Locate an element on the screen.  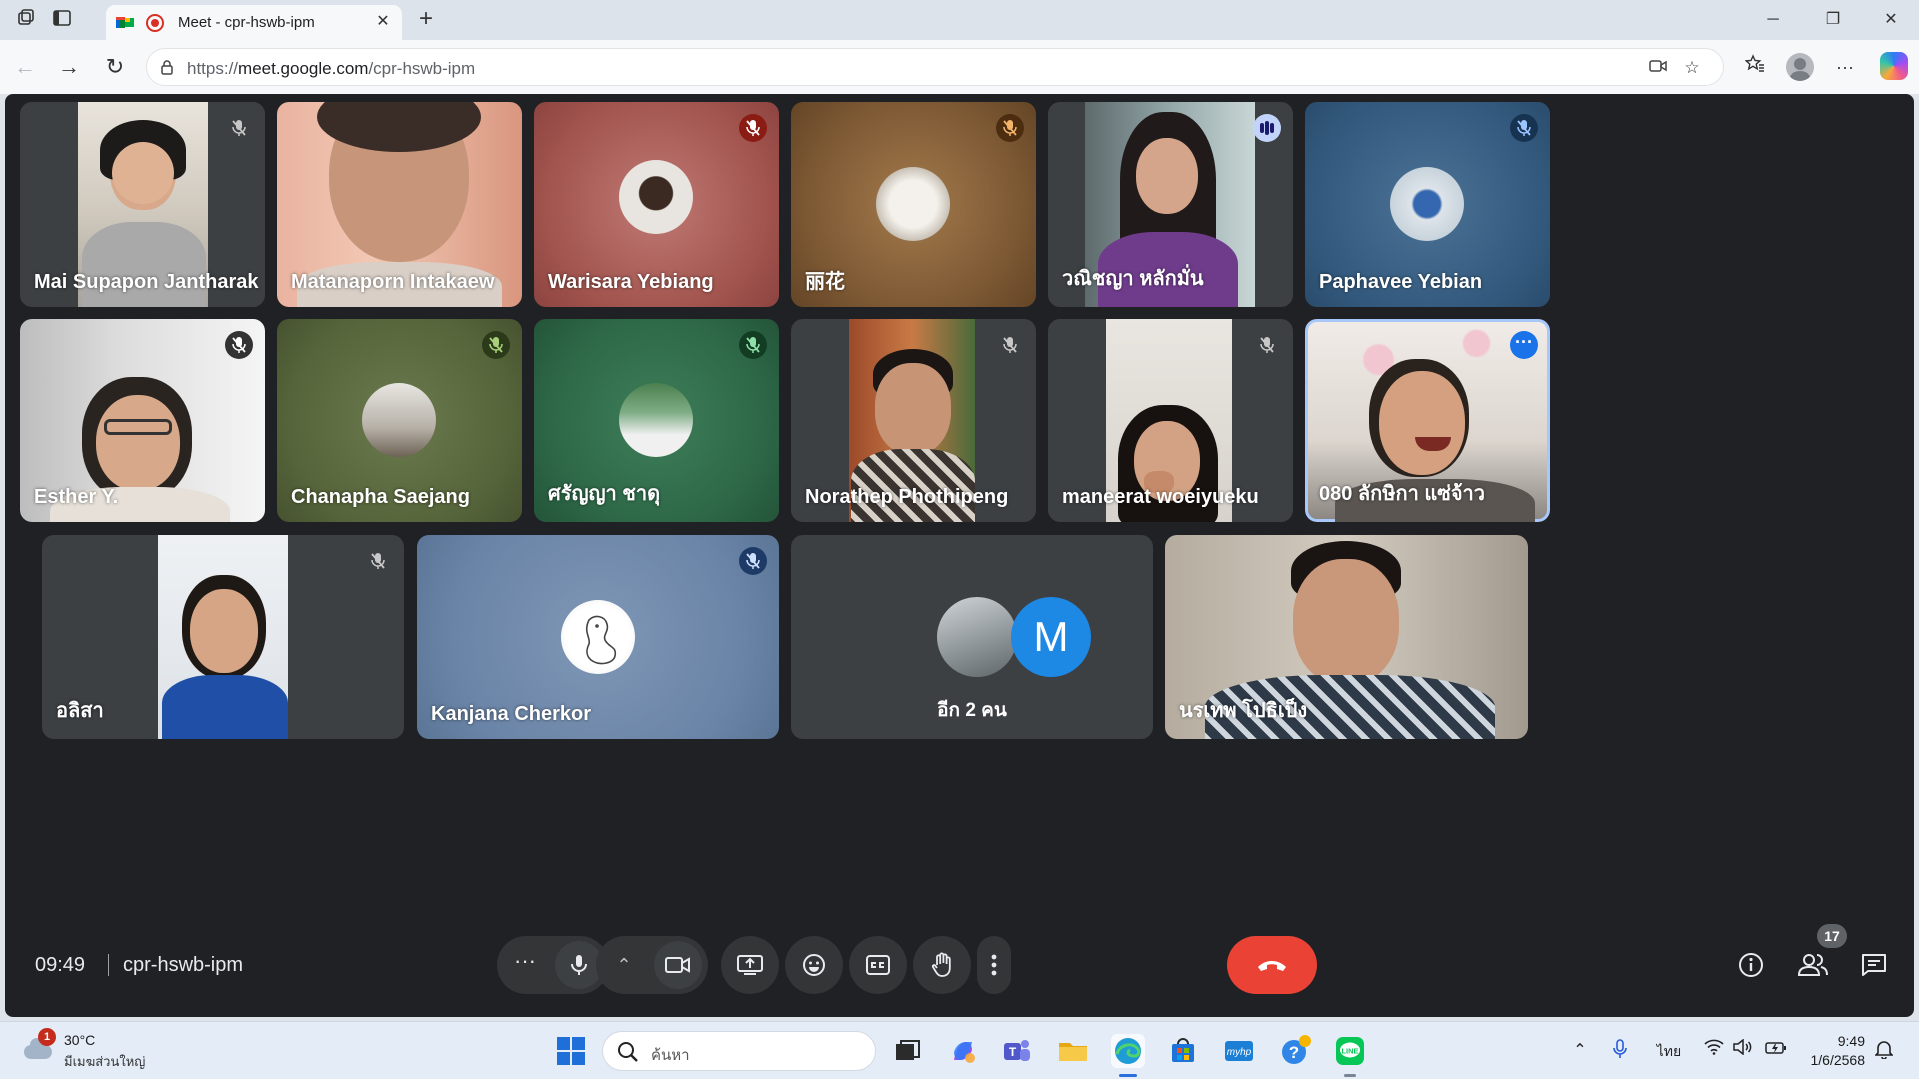
copilot-app-icon is located at coordinates (963, 1051).